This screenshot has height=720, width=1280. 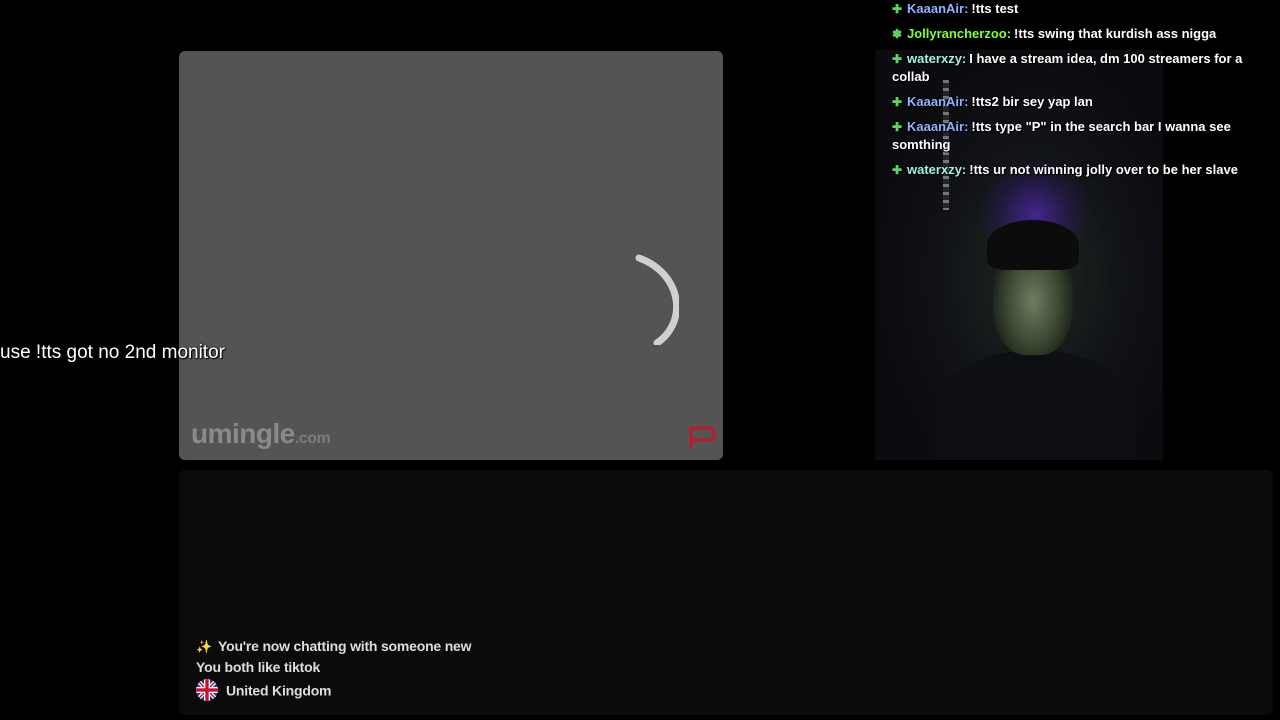 What do you see at coordinates (1032, 101) in the screenshot?
I see `chat-text: !tts2 bir sey yap lan` at bounding box center [1032, 101].